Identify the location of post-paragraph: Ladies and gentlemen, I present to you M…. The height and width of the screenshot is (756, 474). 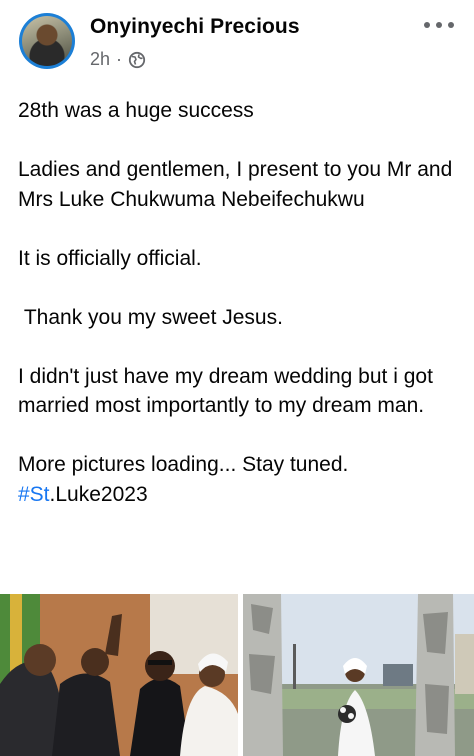
(238, 184).